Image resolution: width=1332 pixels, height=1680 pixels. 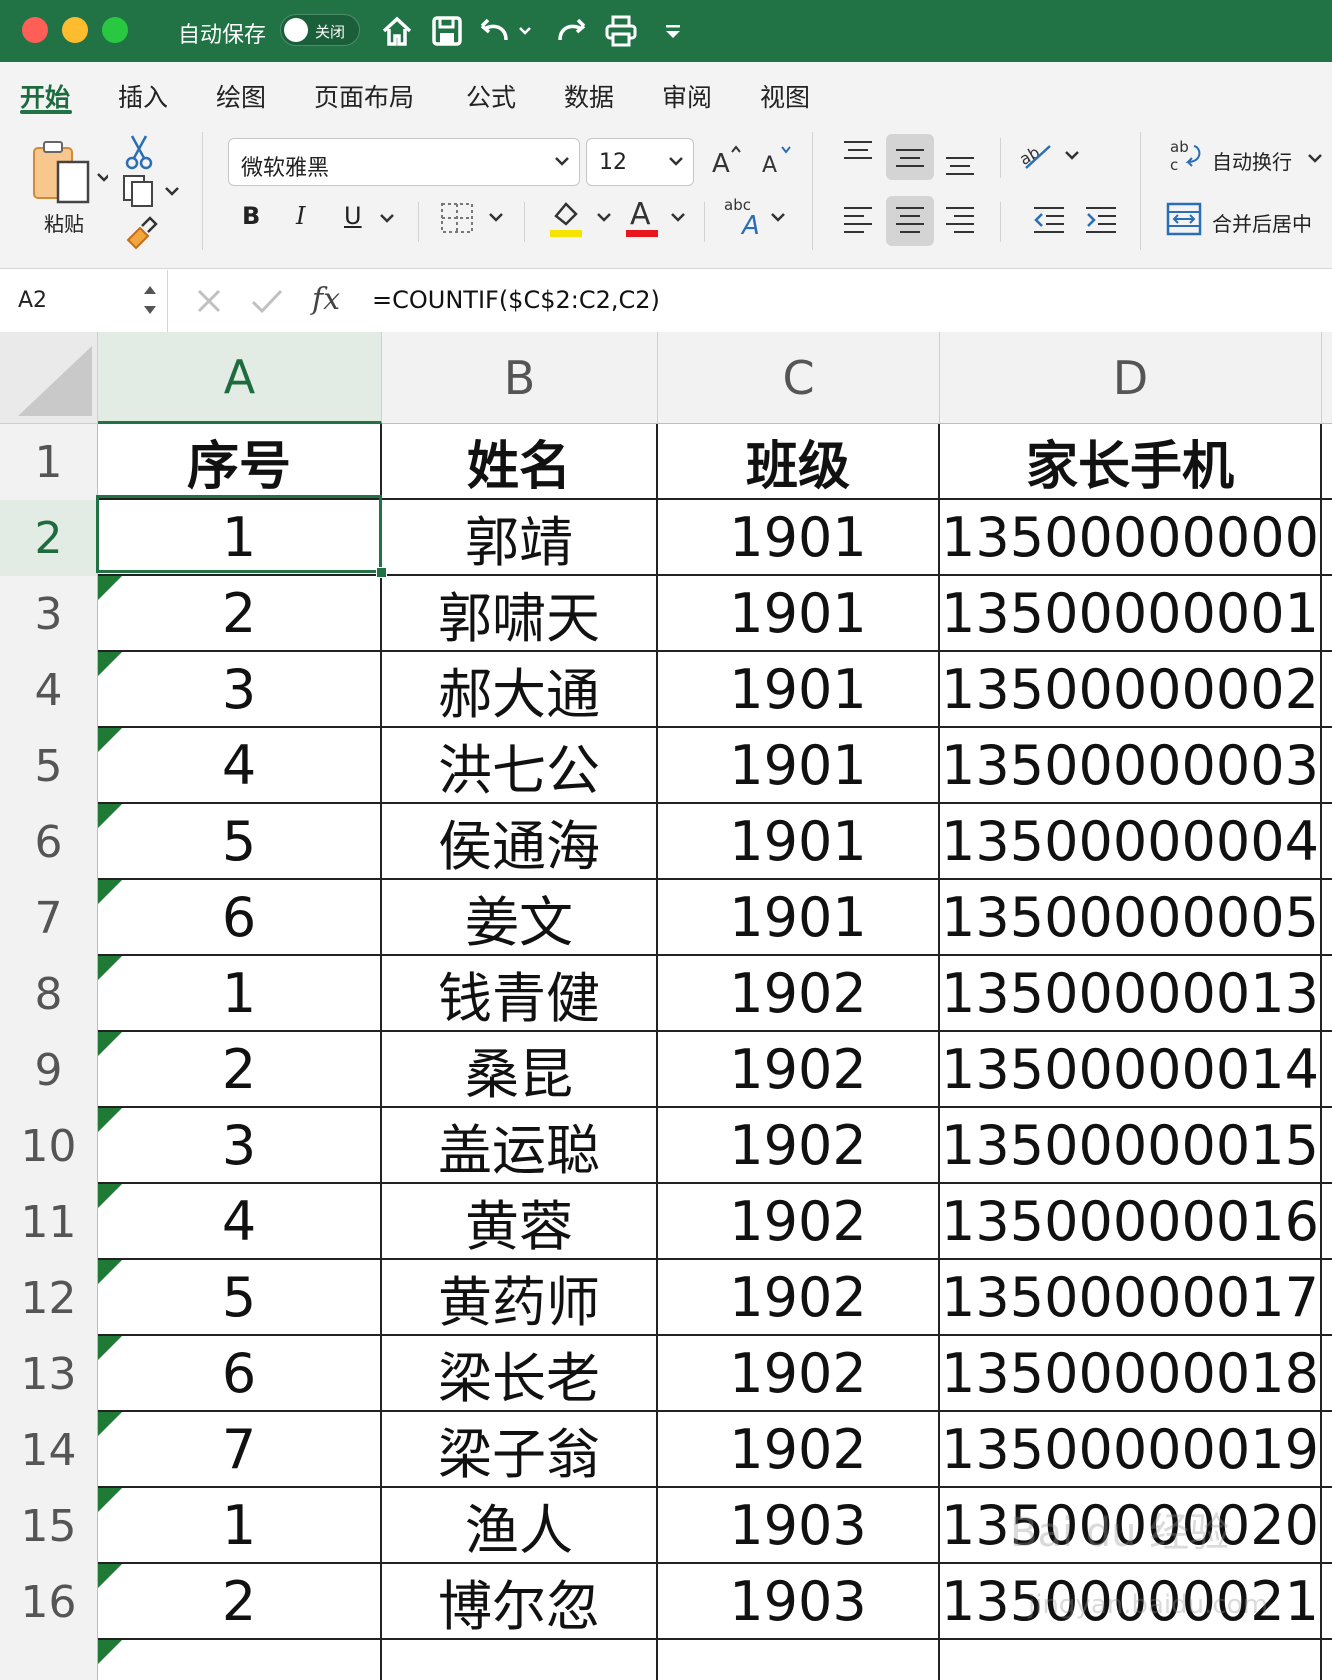 What do you see at coordinates (910, 161) in the screenshot?
I see `align-middle-icon` at bounding box center [910, 161].